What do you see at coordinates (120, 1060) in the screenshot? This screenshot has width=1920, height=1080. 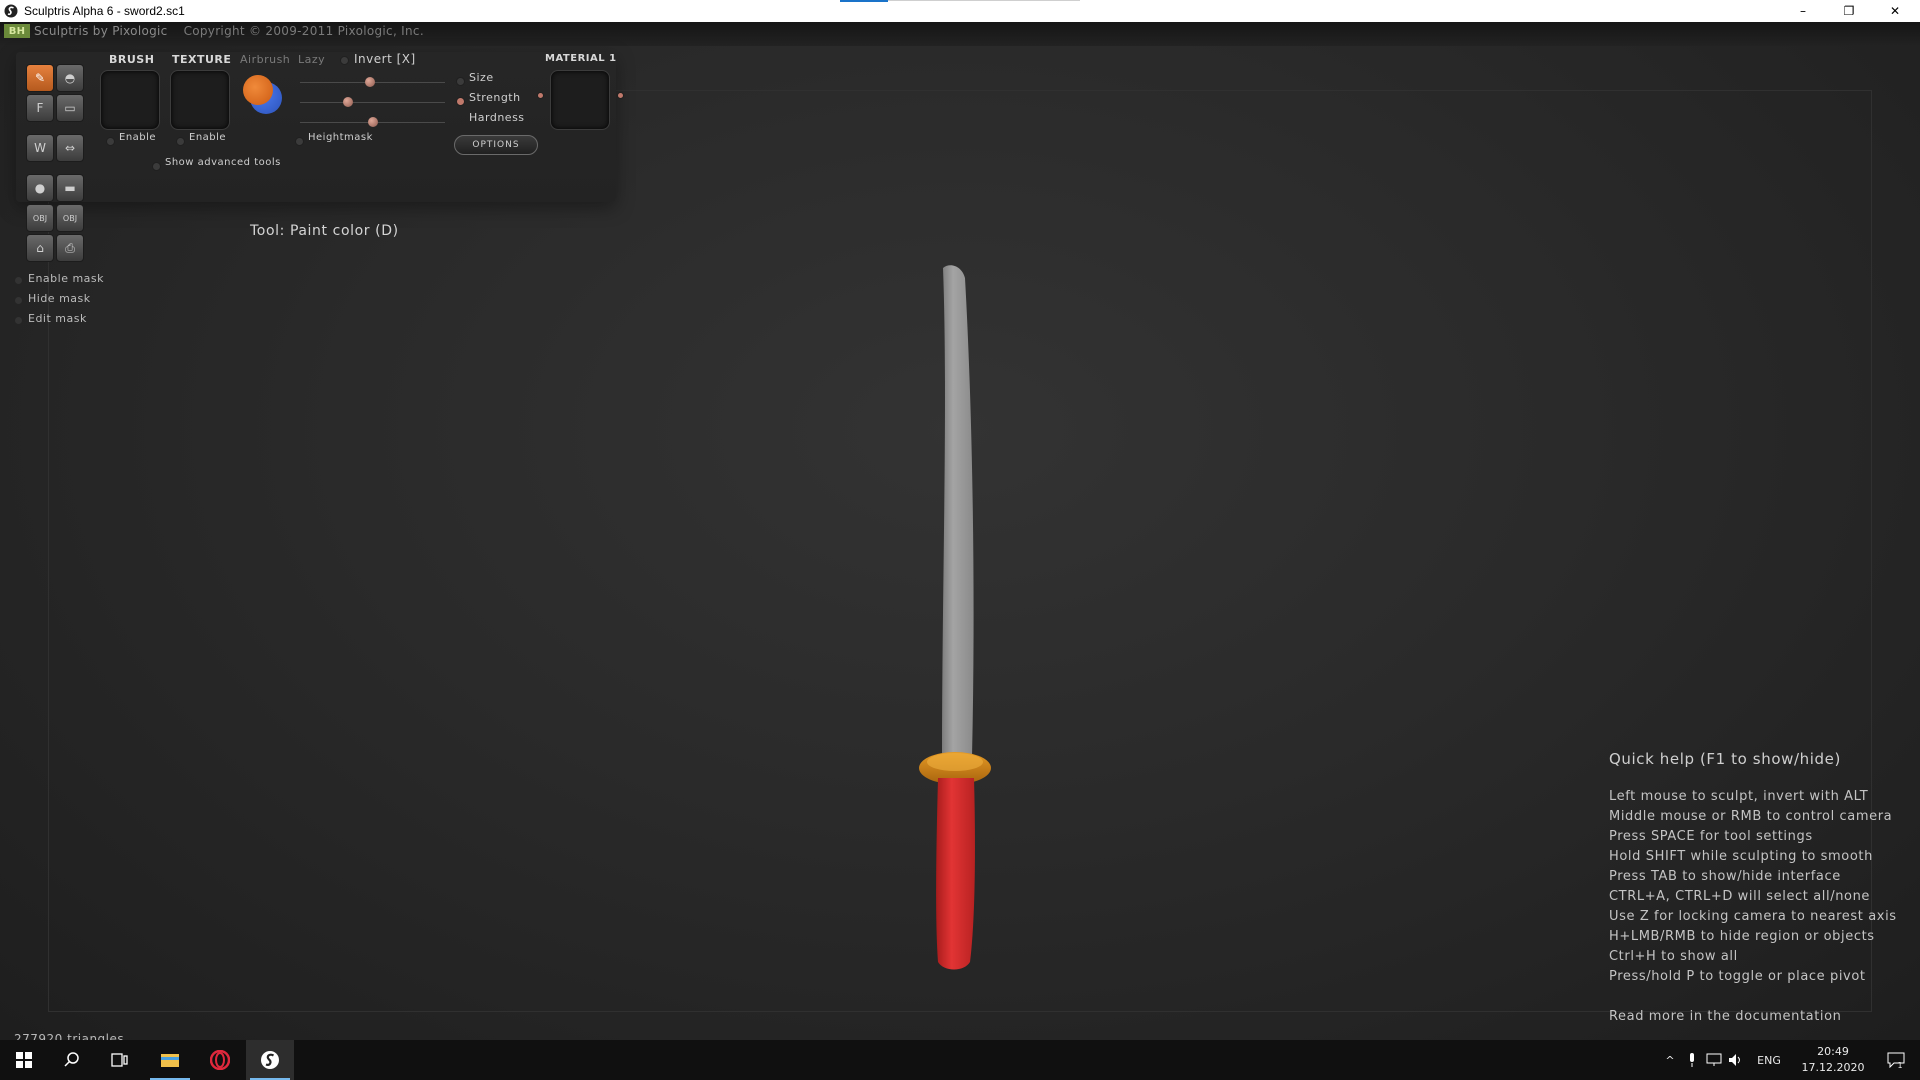 I see `task-view-button` at bounding box center [120, 1060].